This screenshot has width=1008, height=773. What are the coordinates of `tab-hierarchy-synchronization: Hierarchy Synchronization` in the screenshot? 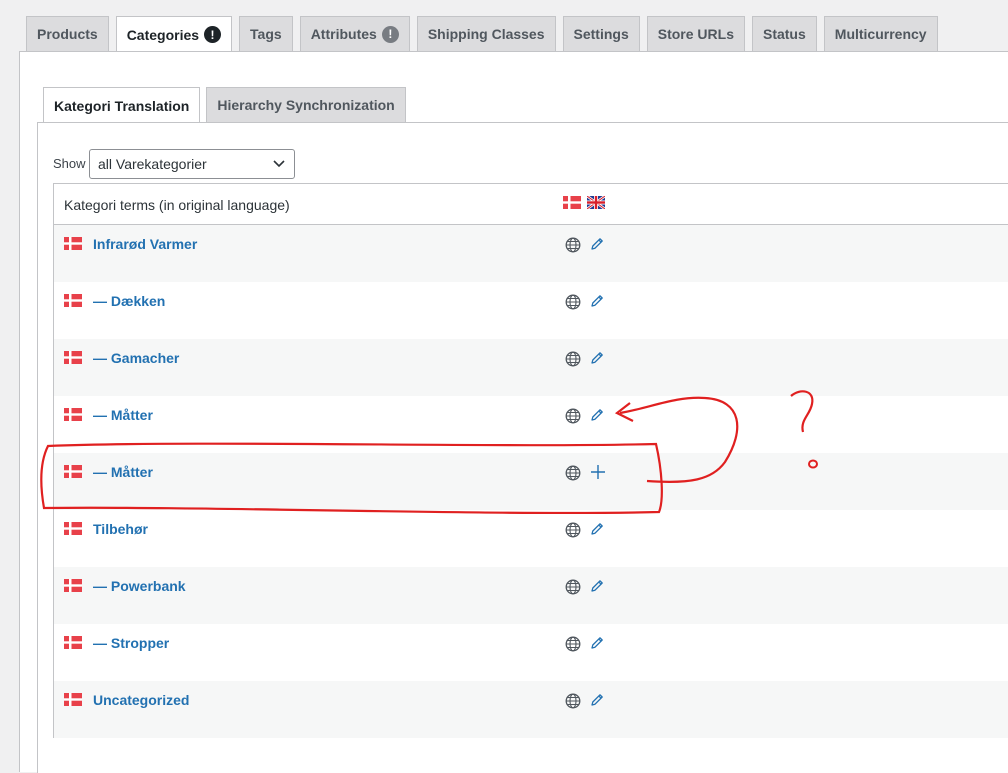 It's located at (306, 104).